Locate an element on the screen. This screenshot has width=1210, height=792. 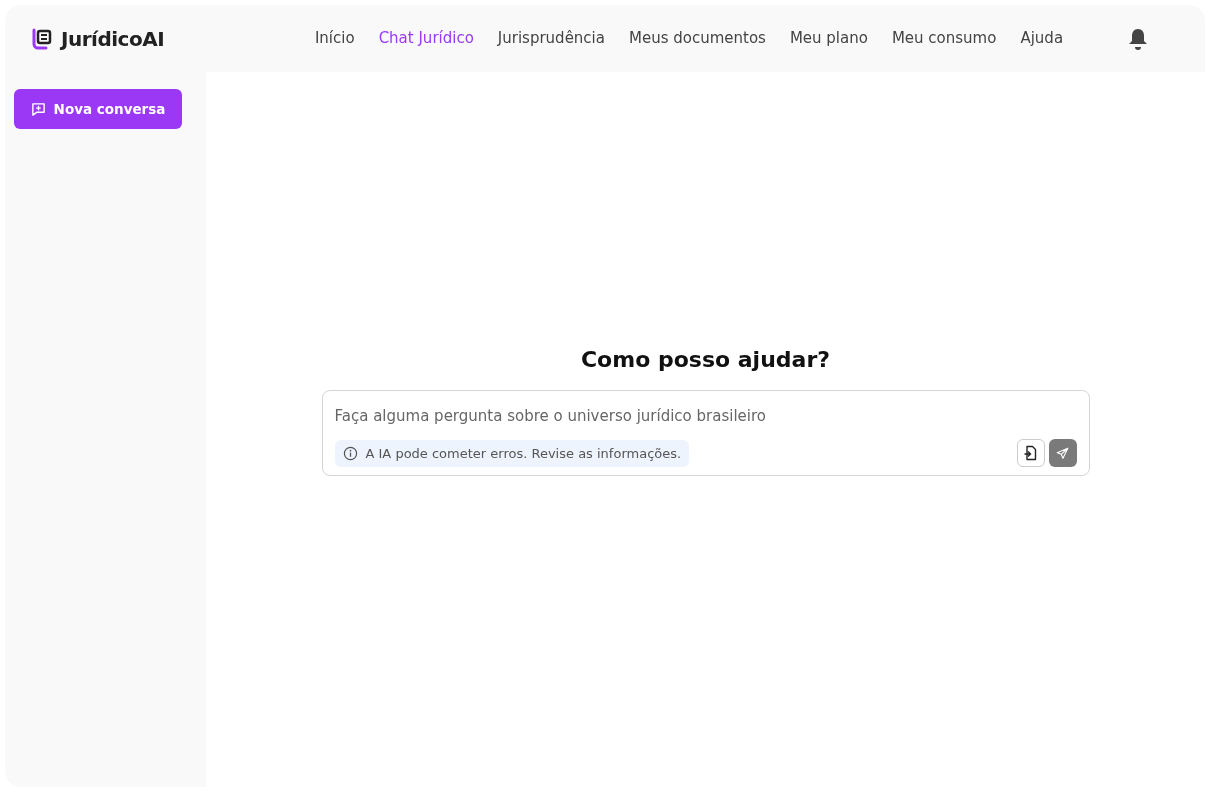
chat-input-box: Faça alguma pergunta sobre o universo jurídico brasileiro A IA pode cometer erros. Revise as informações. is located at coordinates (705, 433).